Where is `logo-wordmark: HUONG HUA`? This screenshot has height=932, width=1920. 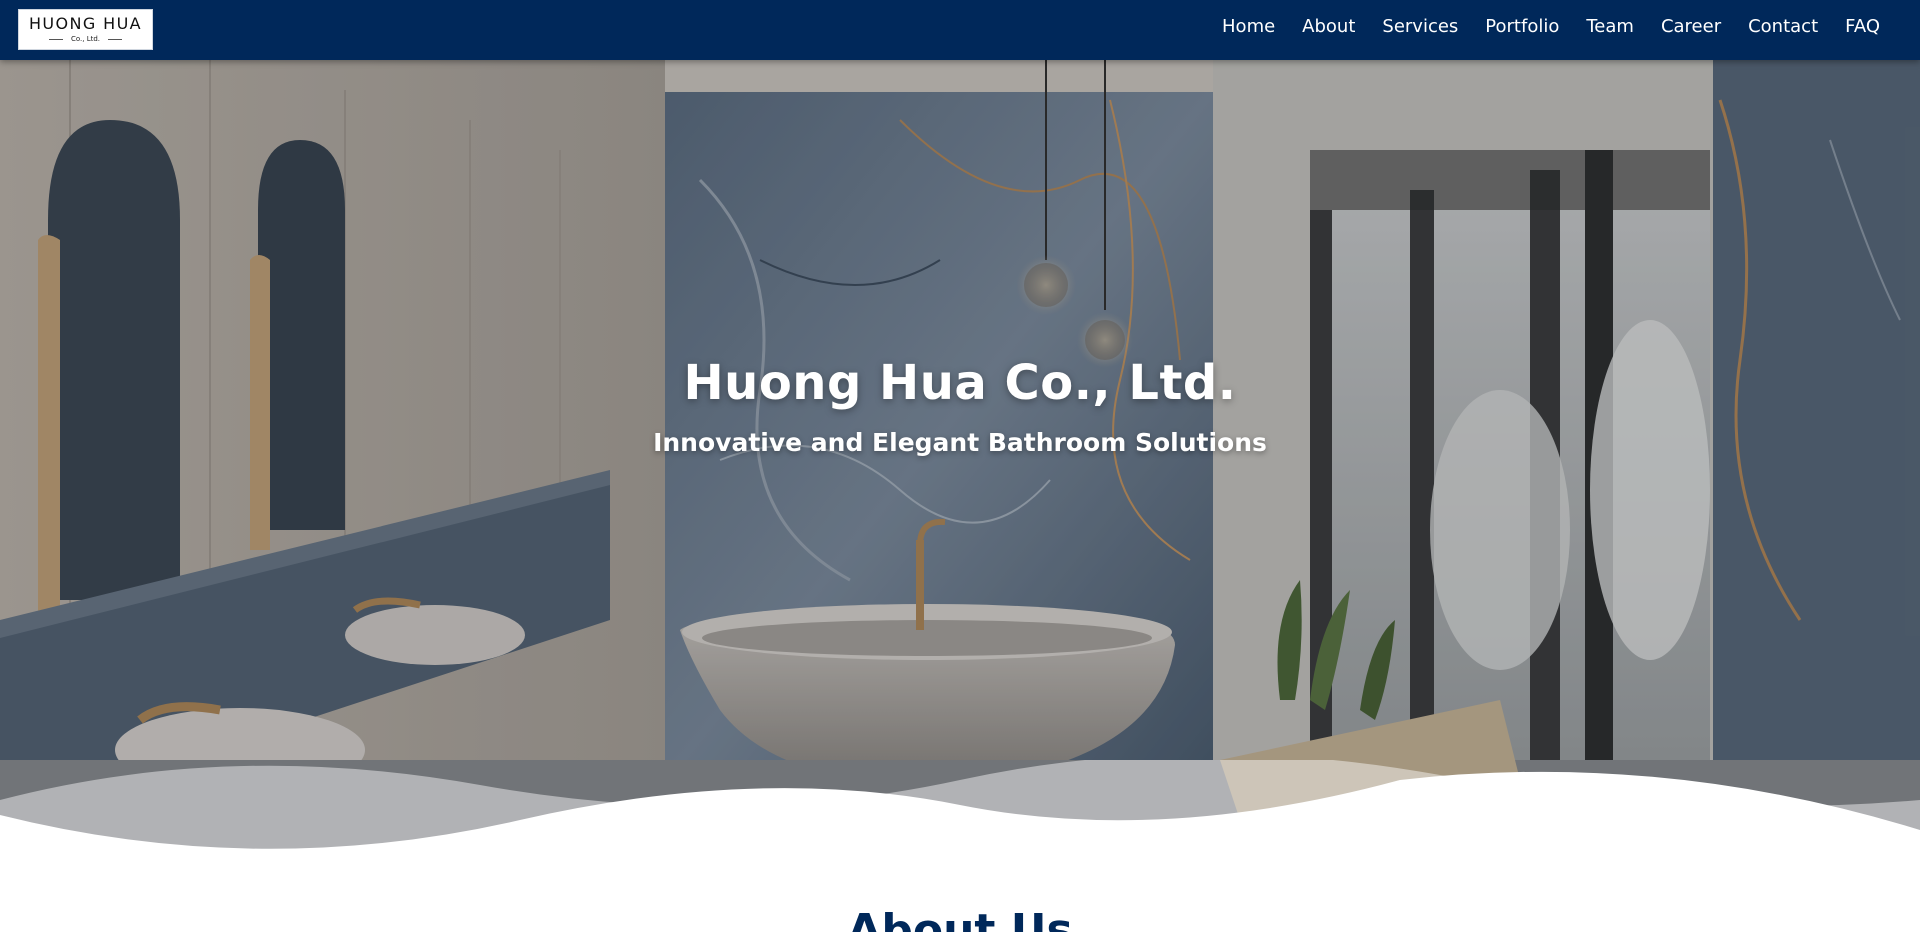
logo-wordmark: HUONG HUA is located at coordinates (85, 23).